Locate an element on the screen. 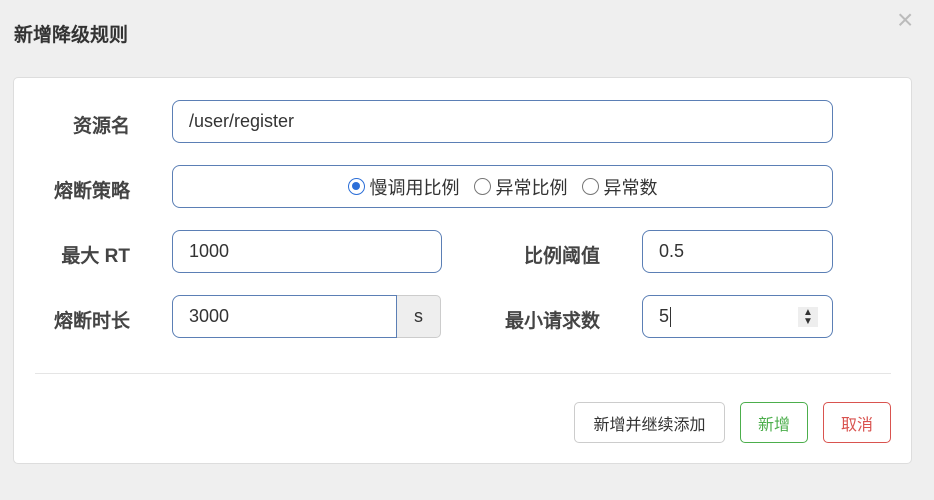 The width and height of the screenshot is (934, 500). cancel-button: 取消 is located at coordinates (857, 422).